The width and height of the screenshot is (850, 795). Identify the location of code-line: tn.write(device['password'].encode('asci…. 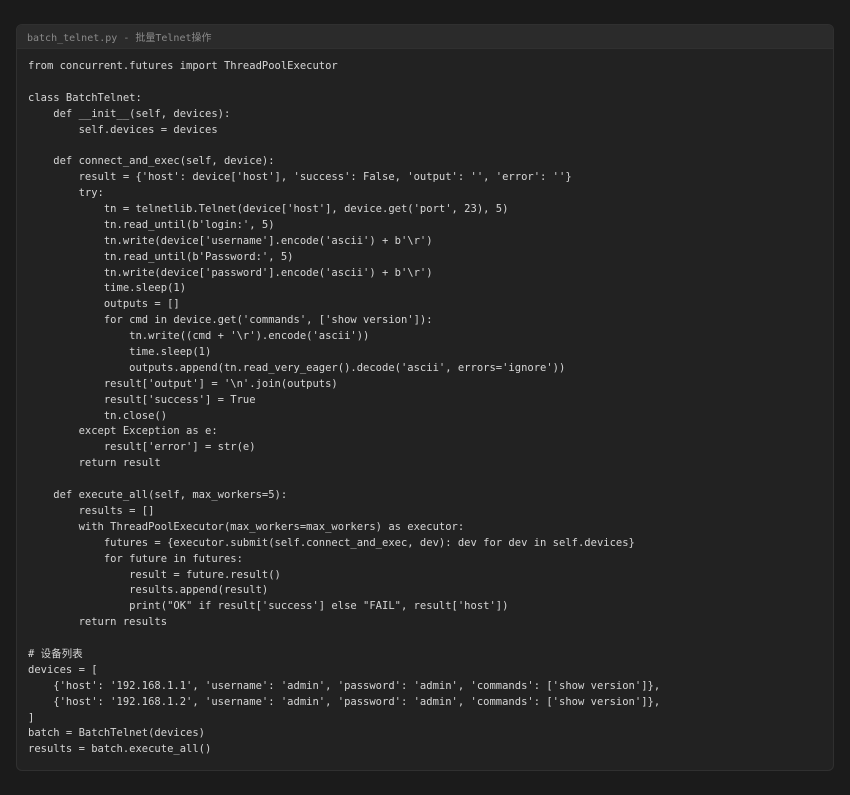
(230, 272).